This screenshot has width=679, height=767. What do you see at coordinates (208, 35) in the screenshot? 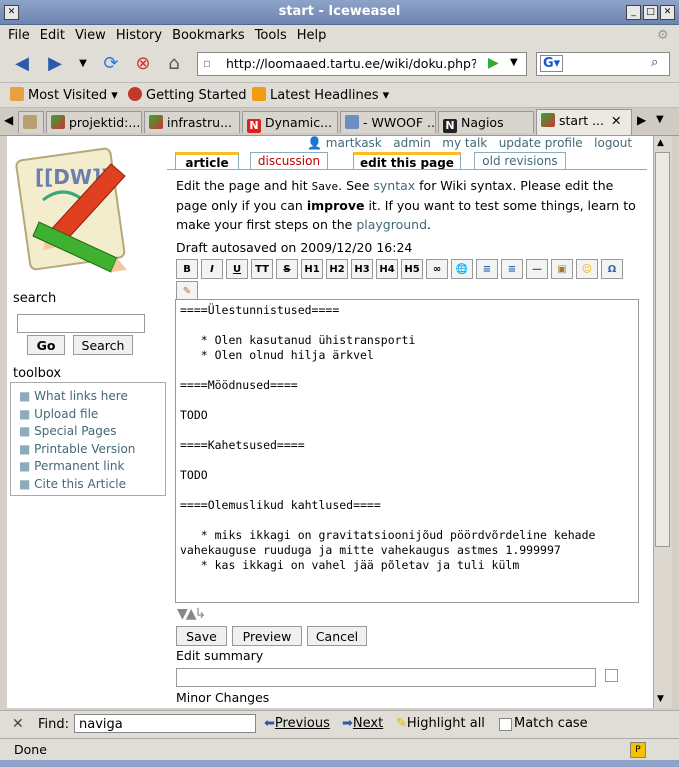
I see `menu-bookmarks: Bookmarks` at bounding box center [208, 35].